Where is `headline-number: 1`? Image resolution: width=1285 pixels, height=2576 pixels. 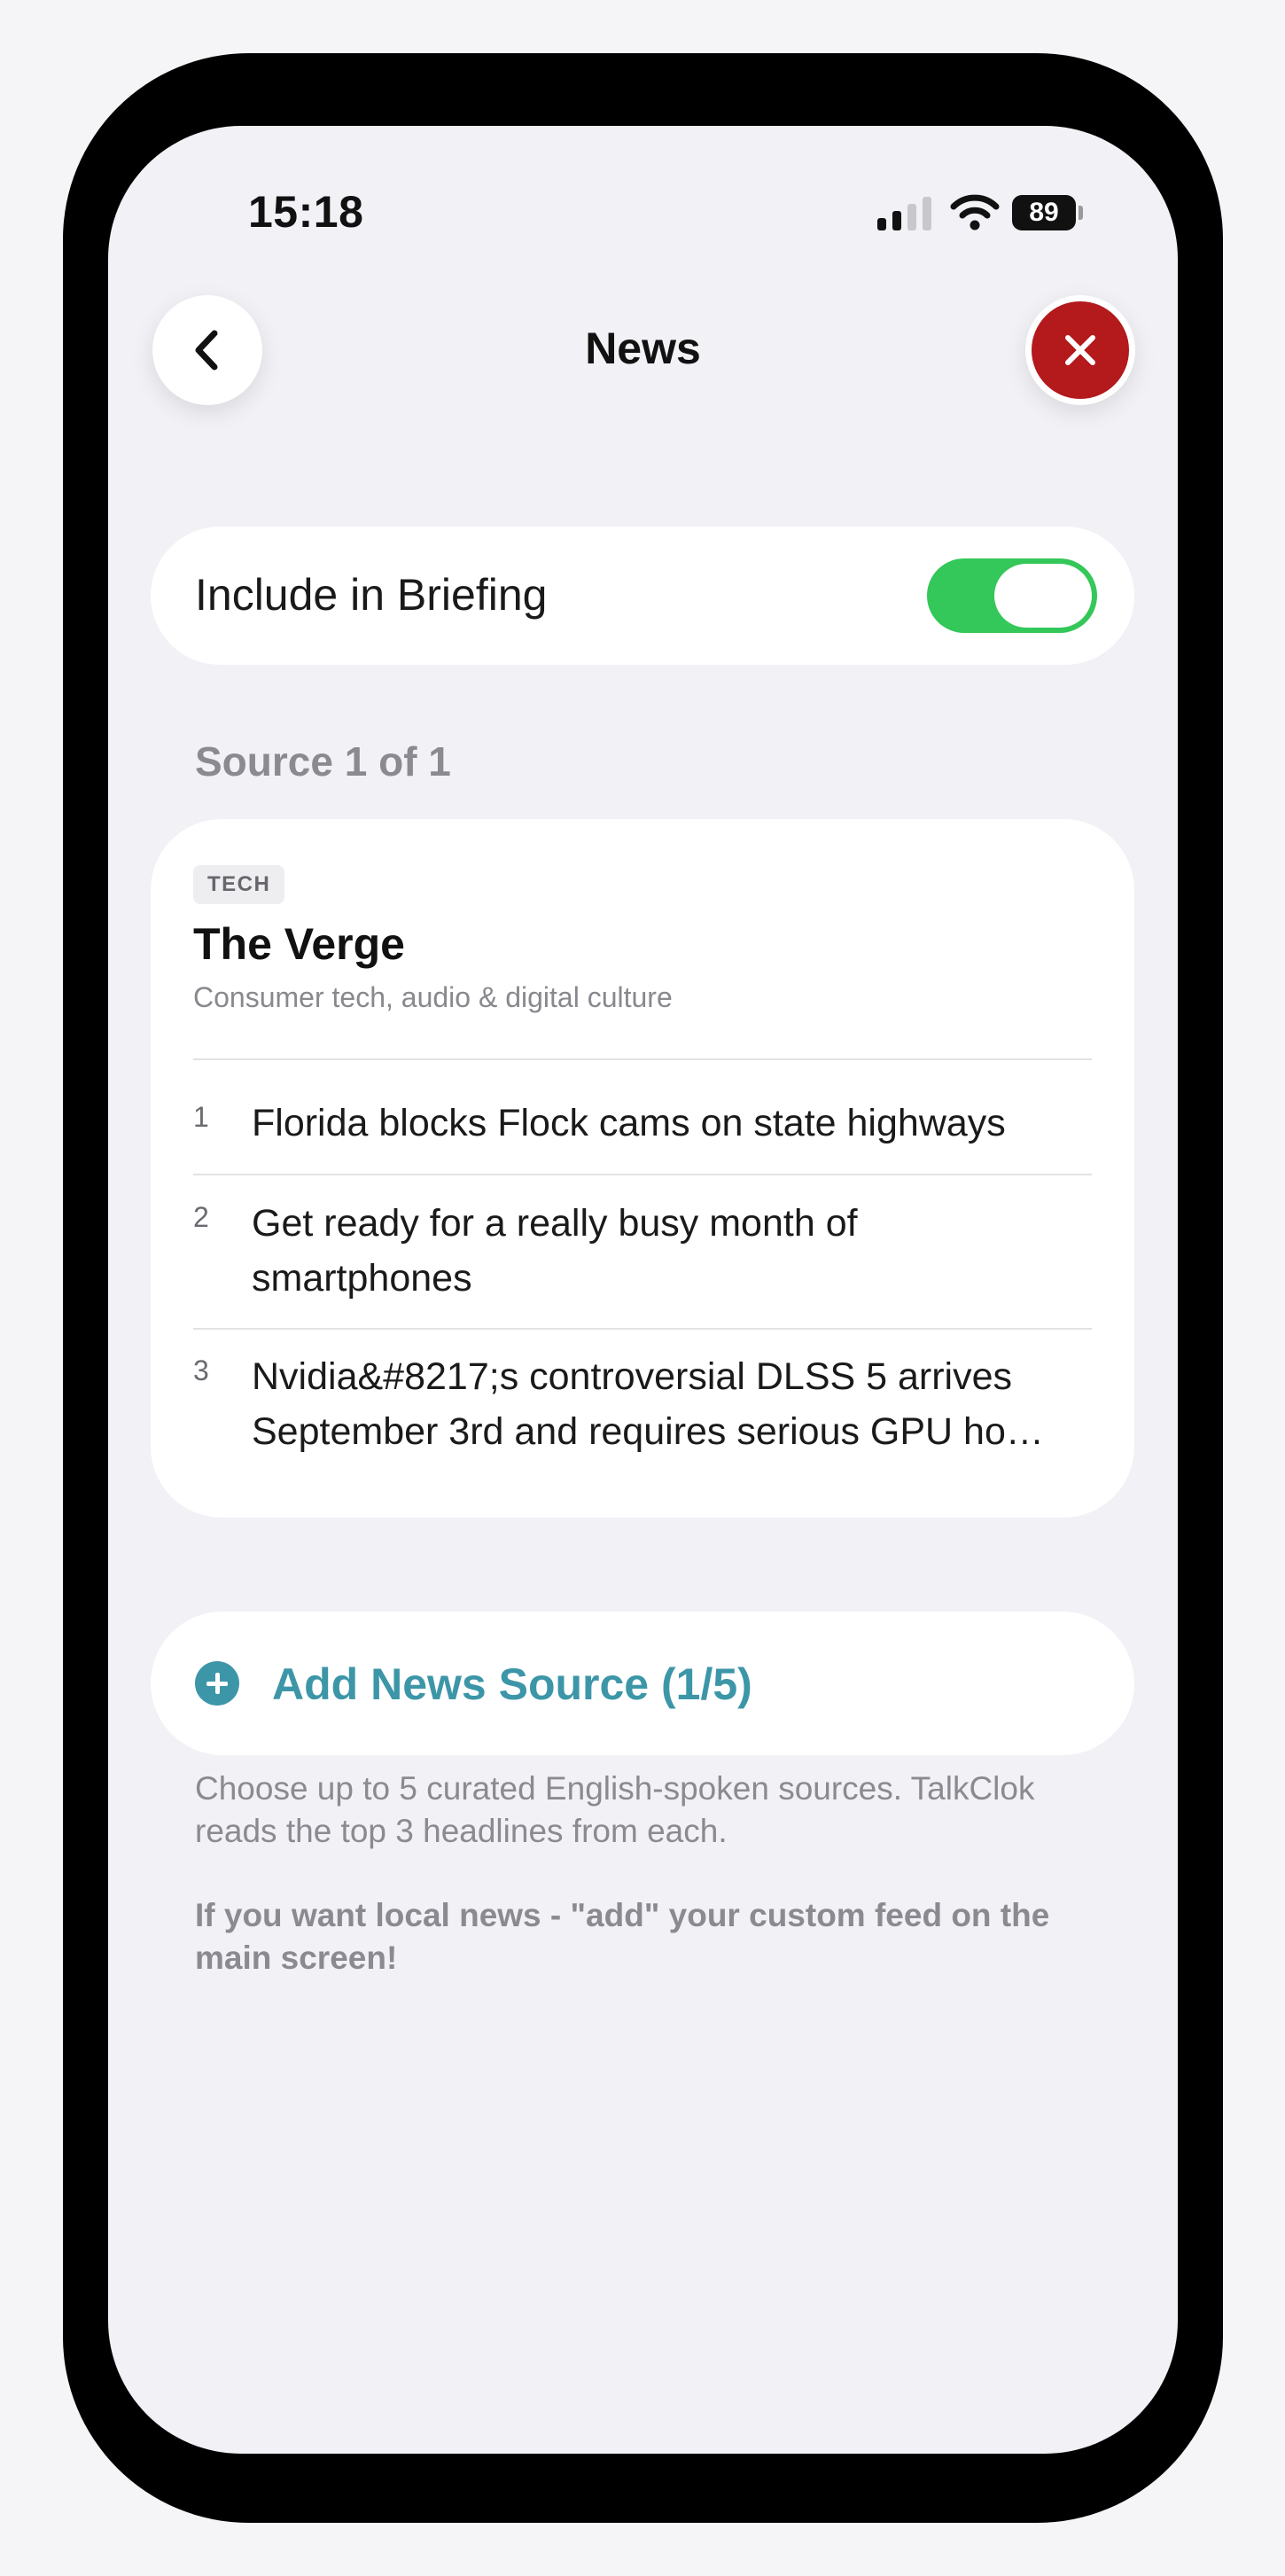
headline-number: 1 is located at coordinates (201, 1117).